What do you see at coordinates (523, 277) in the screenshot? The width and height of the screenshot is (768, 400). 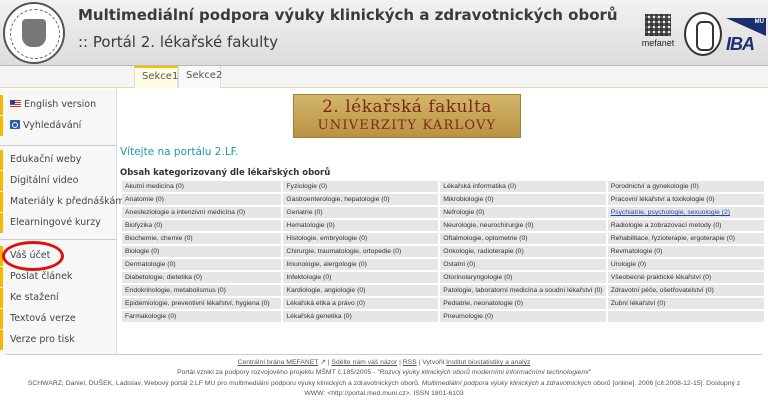 I see `category-cell: Otorinolaryngologie (0)` at bounding box center [523, 277].